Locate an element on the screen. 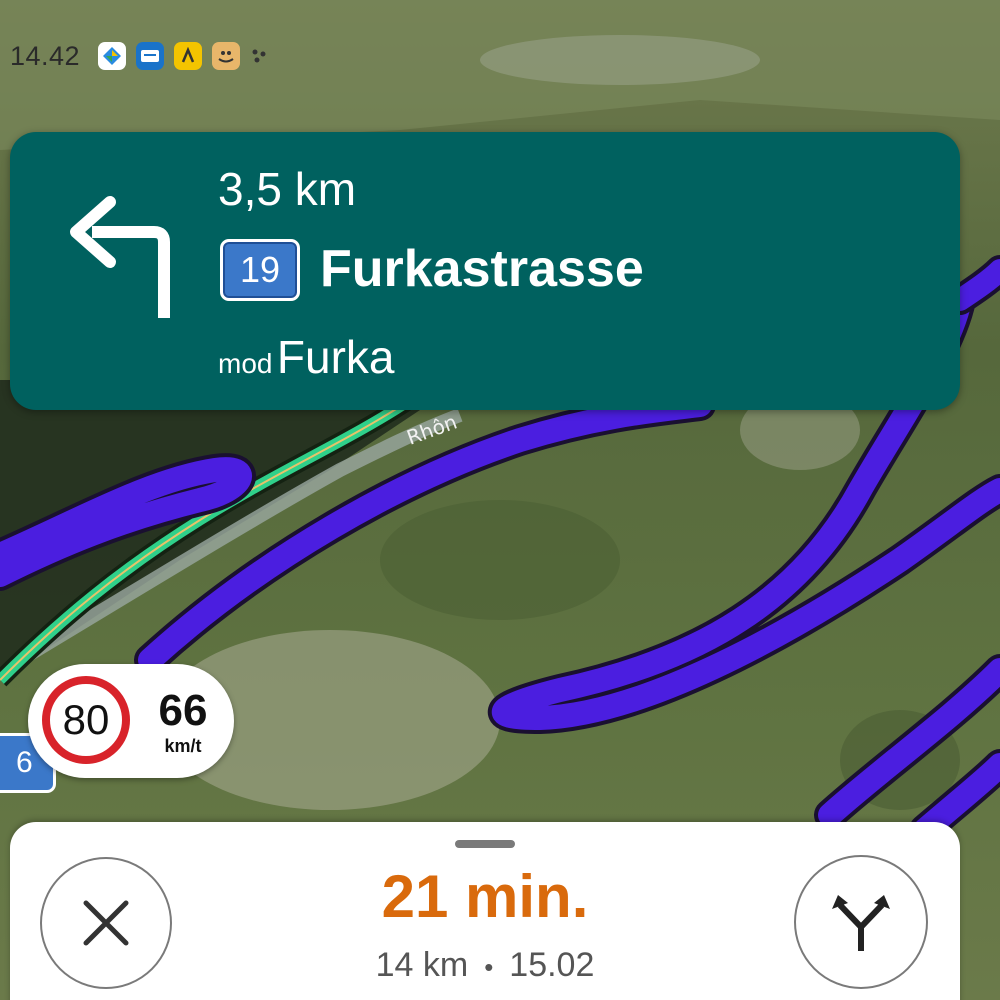 Image resolution: width=1000 pixels, height=1000 pixels. toward-prefix: mod is located at coordinates (245, 363).